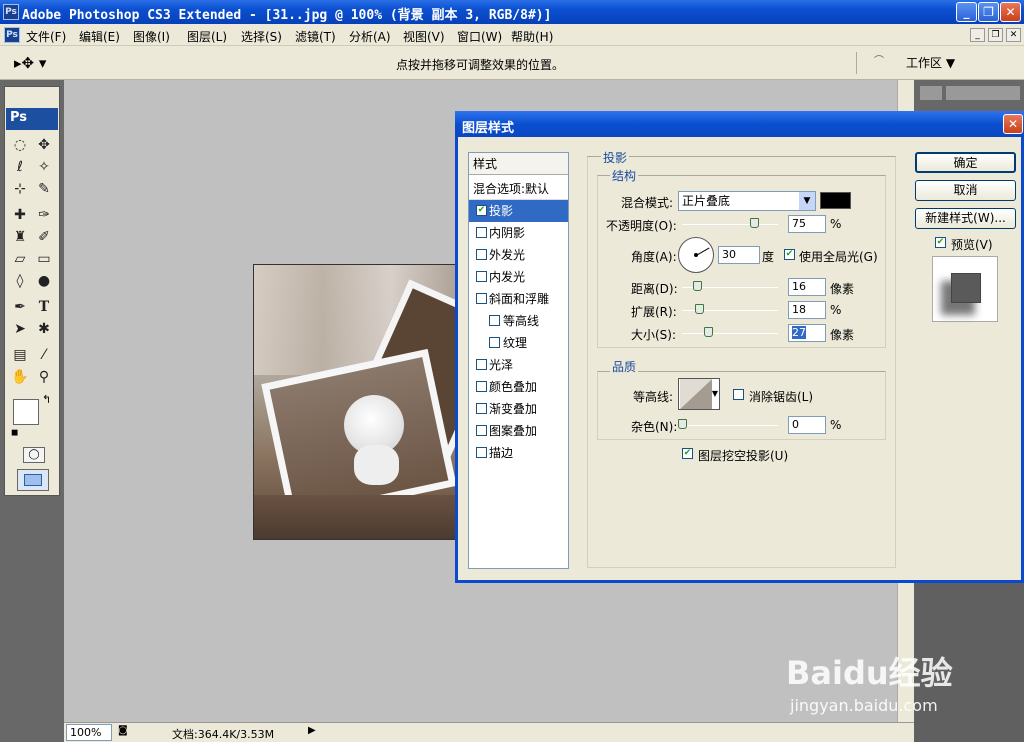 This screenshot has height=742, width=1024. Describe the element at coordinates (20, 237) in the screenshot. I see `stamp-tool-icon: ♜` at that location.